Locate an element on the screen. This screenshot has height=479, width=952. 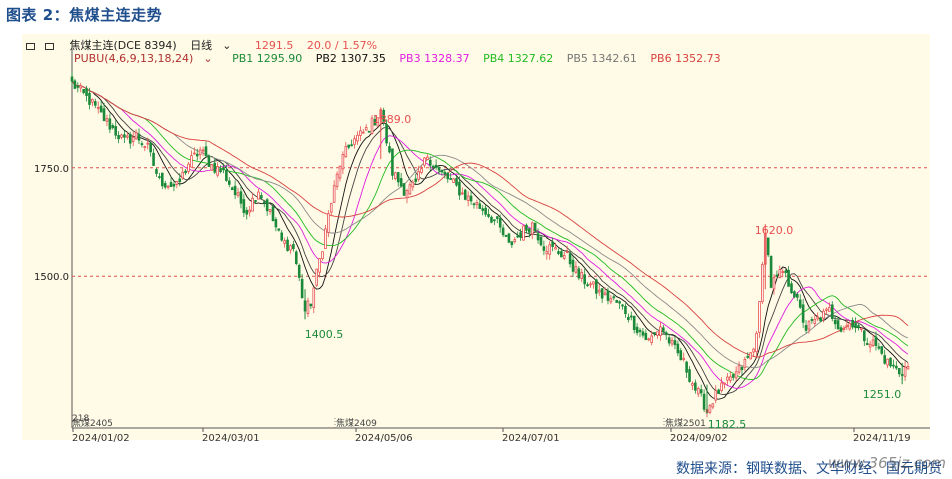
contract-label: 焦煤2409 is located at coordinates (356, 423).